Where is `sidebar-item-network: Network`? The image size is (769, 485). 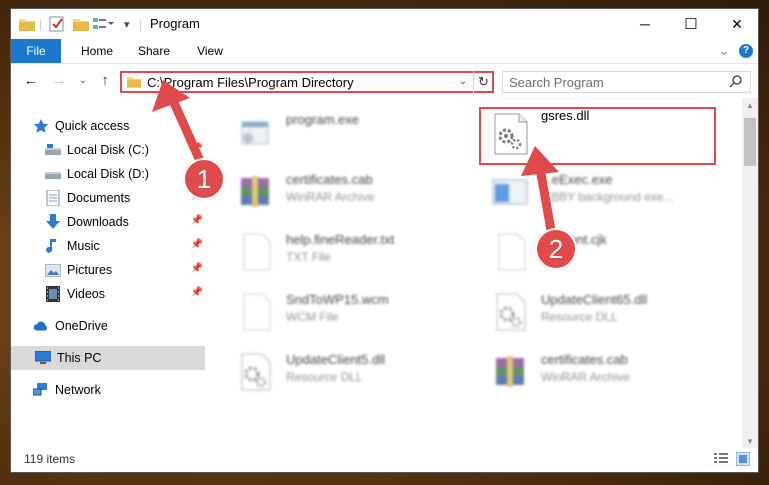 sidebar-item-network: Network is located at coordinates (119, 390).